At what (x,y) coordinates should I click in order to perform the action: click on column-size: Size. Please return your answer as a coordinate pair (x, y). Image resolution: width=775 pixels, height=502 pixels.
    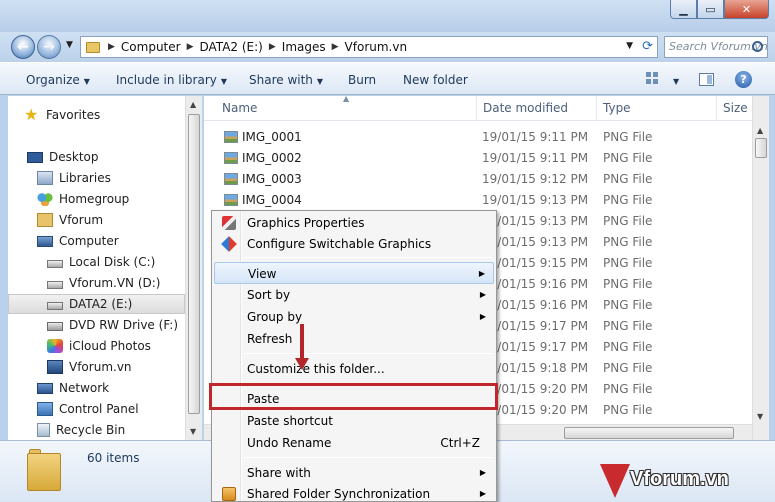
    Looking at the image, I should click on (735, 108).